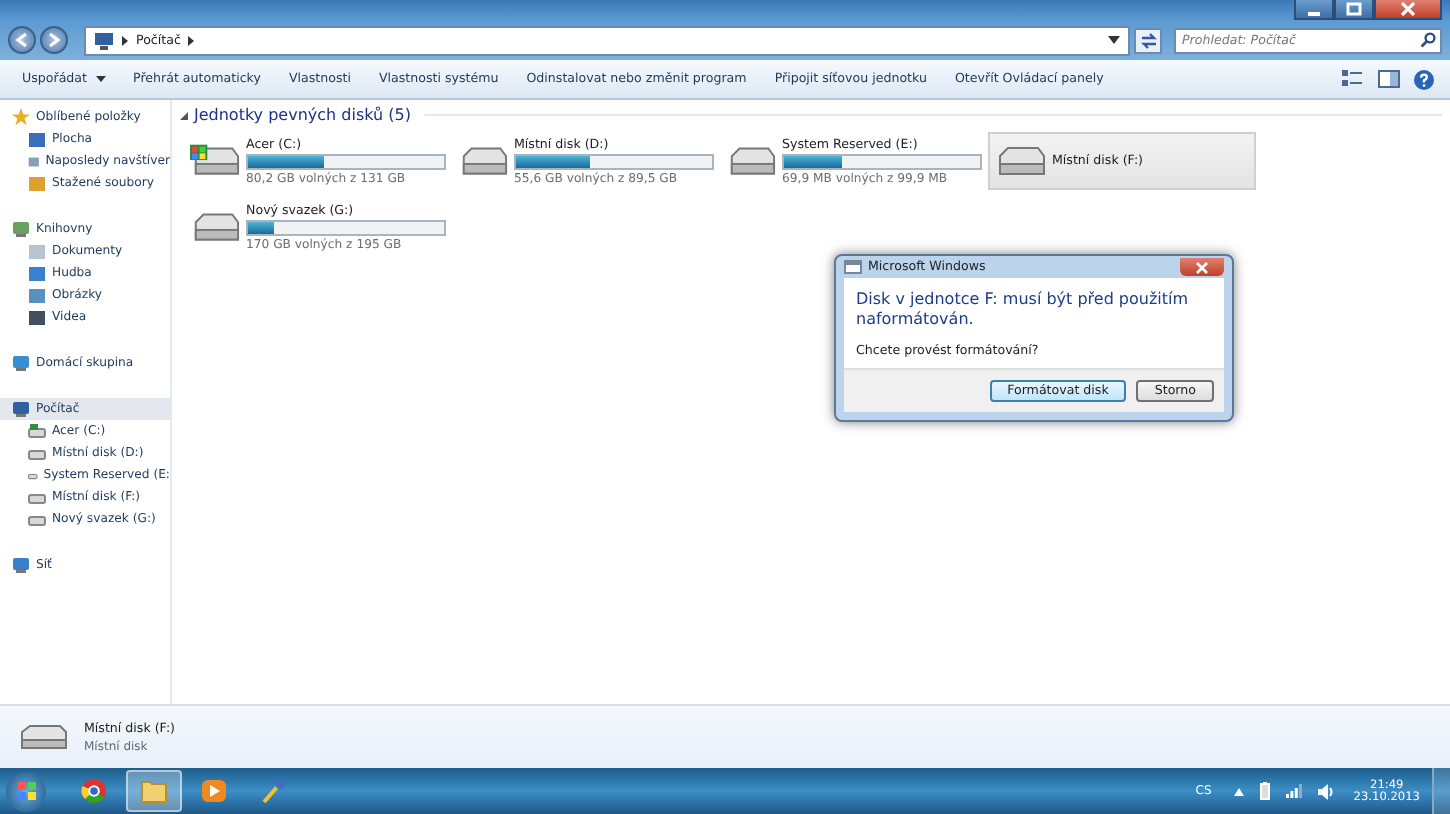  Describe the element at coordinates (1023, 311) in the screenshot. I see `dialog-message: Disk v jednotce F: musí být před použitím naformátován.` at that location.